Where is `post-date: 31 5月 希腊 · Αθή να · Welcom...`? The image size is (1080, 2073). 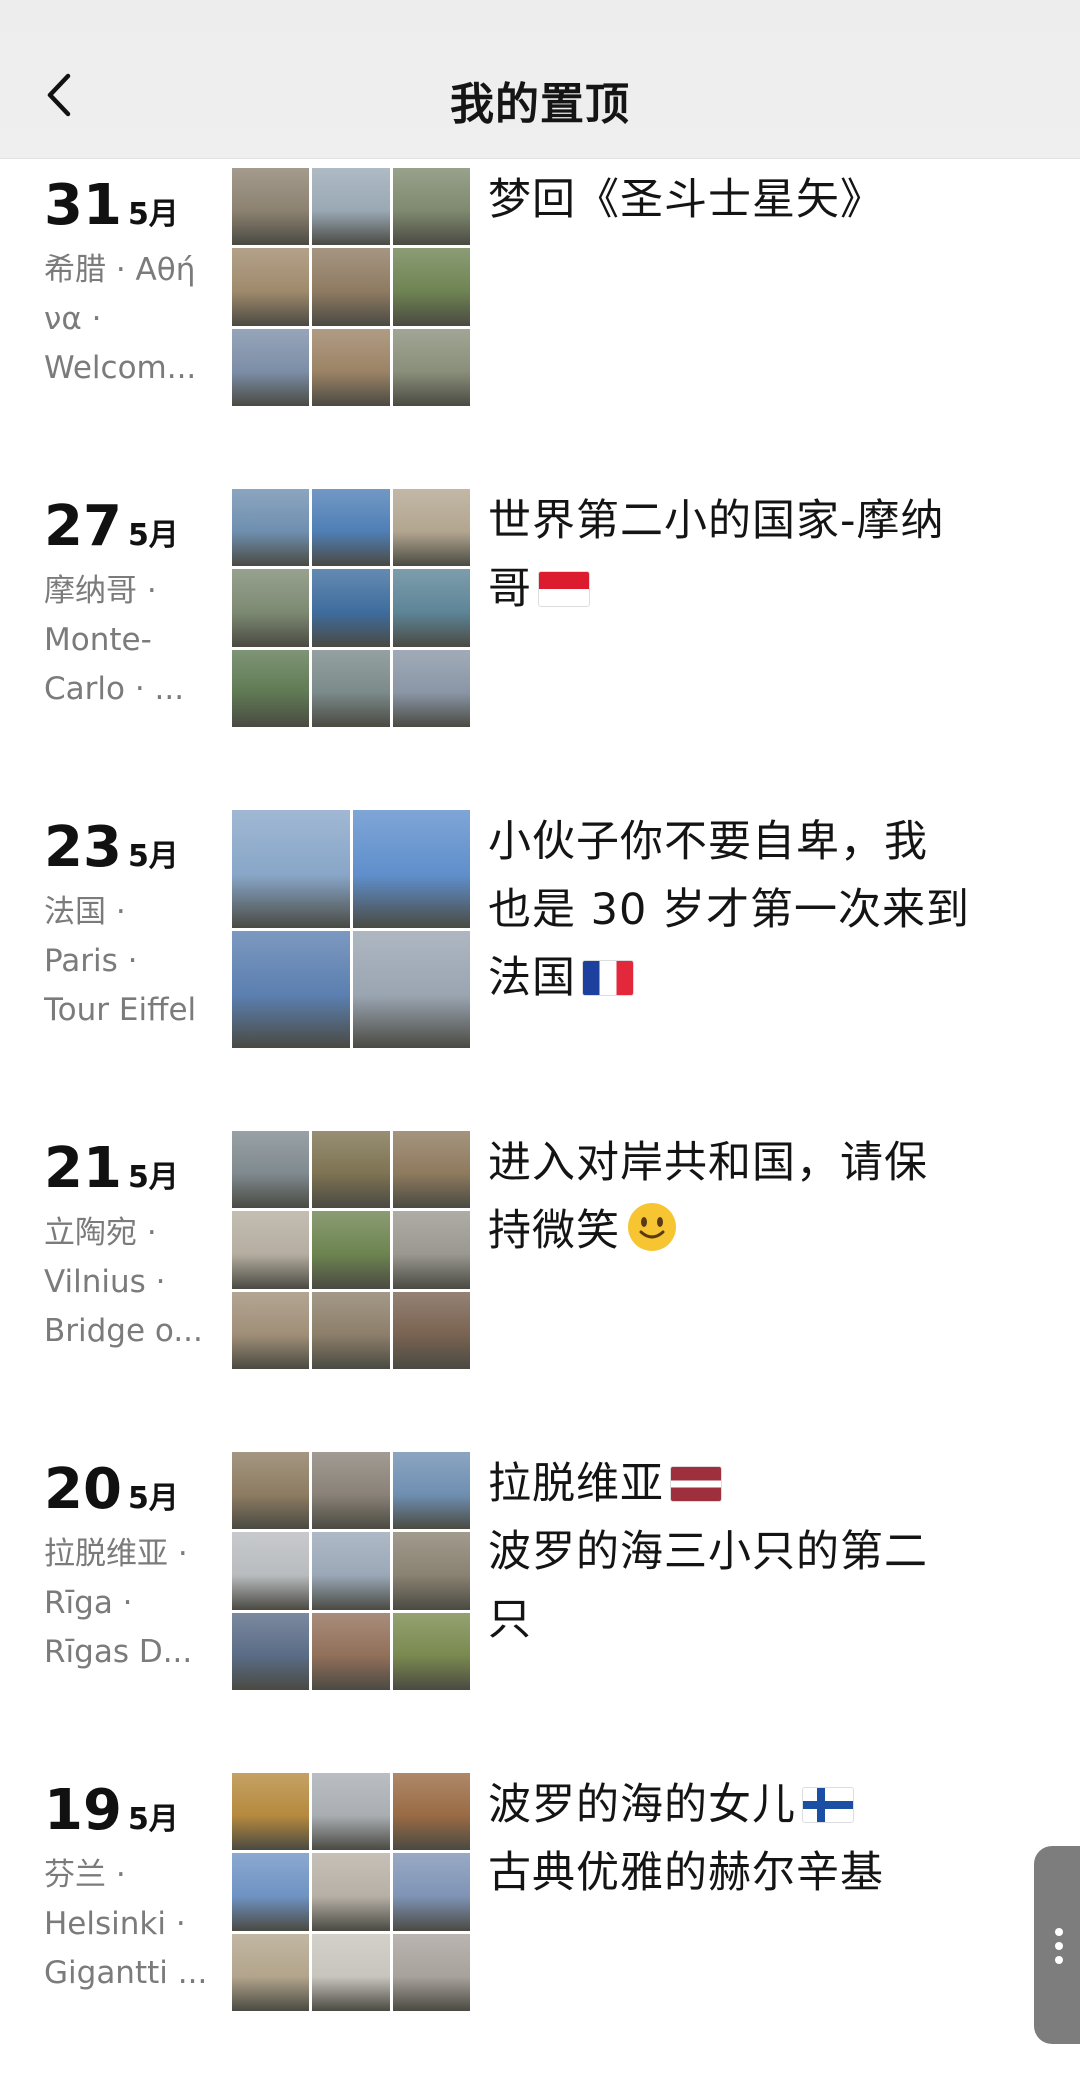
post-date: 31 5月 希腊 · Αθή να · Welcom... is located at coordinates (134, 284).